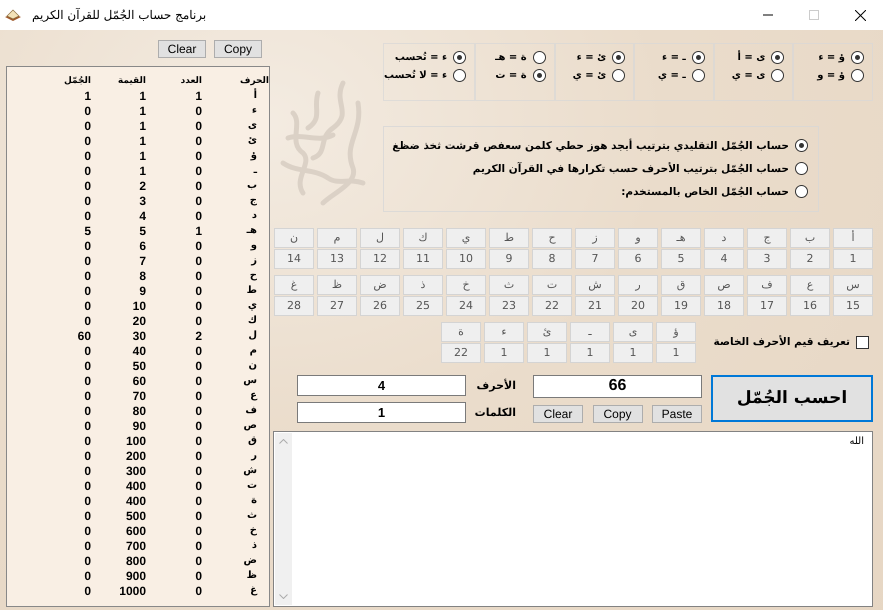 Image resolution: width=883 pixels, height=610 pixels. I want to click on value-cell: 18, so click(724, 306).